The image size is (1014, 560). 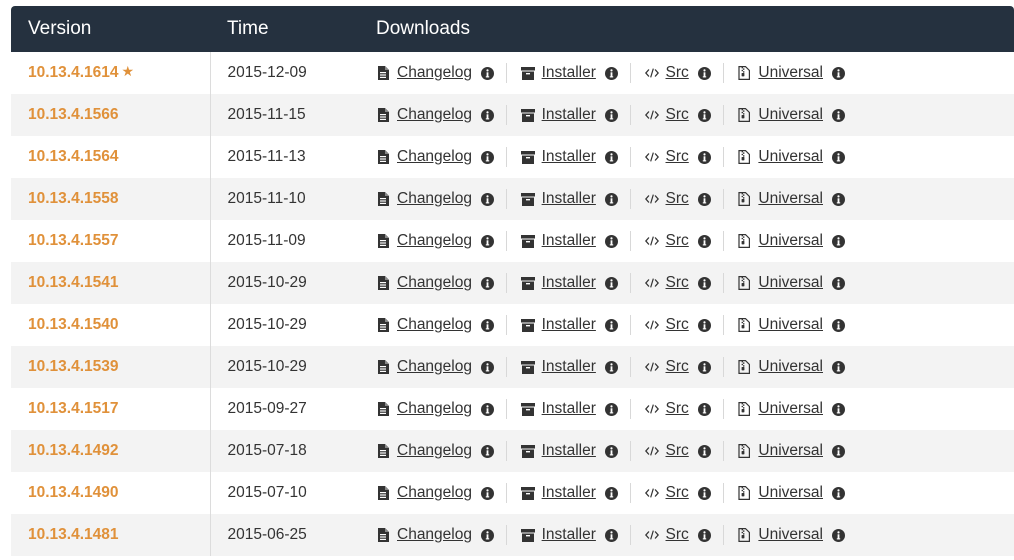 What do you see at coordinates (73, 534) in the screenshot?
I see `version-link: 10.13.4.1481` at bounding box center [73, 534].